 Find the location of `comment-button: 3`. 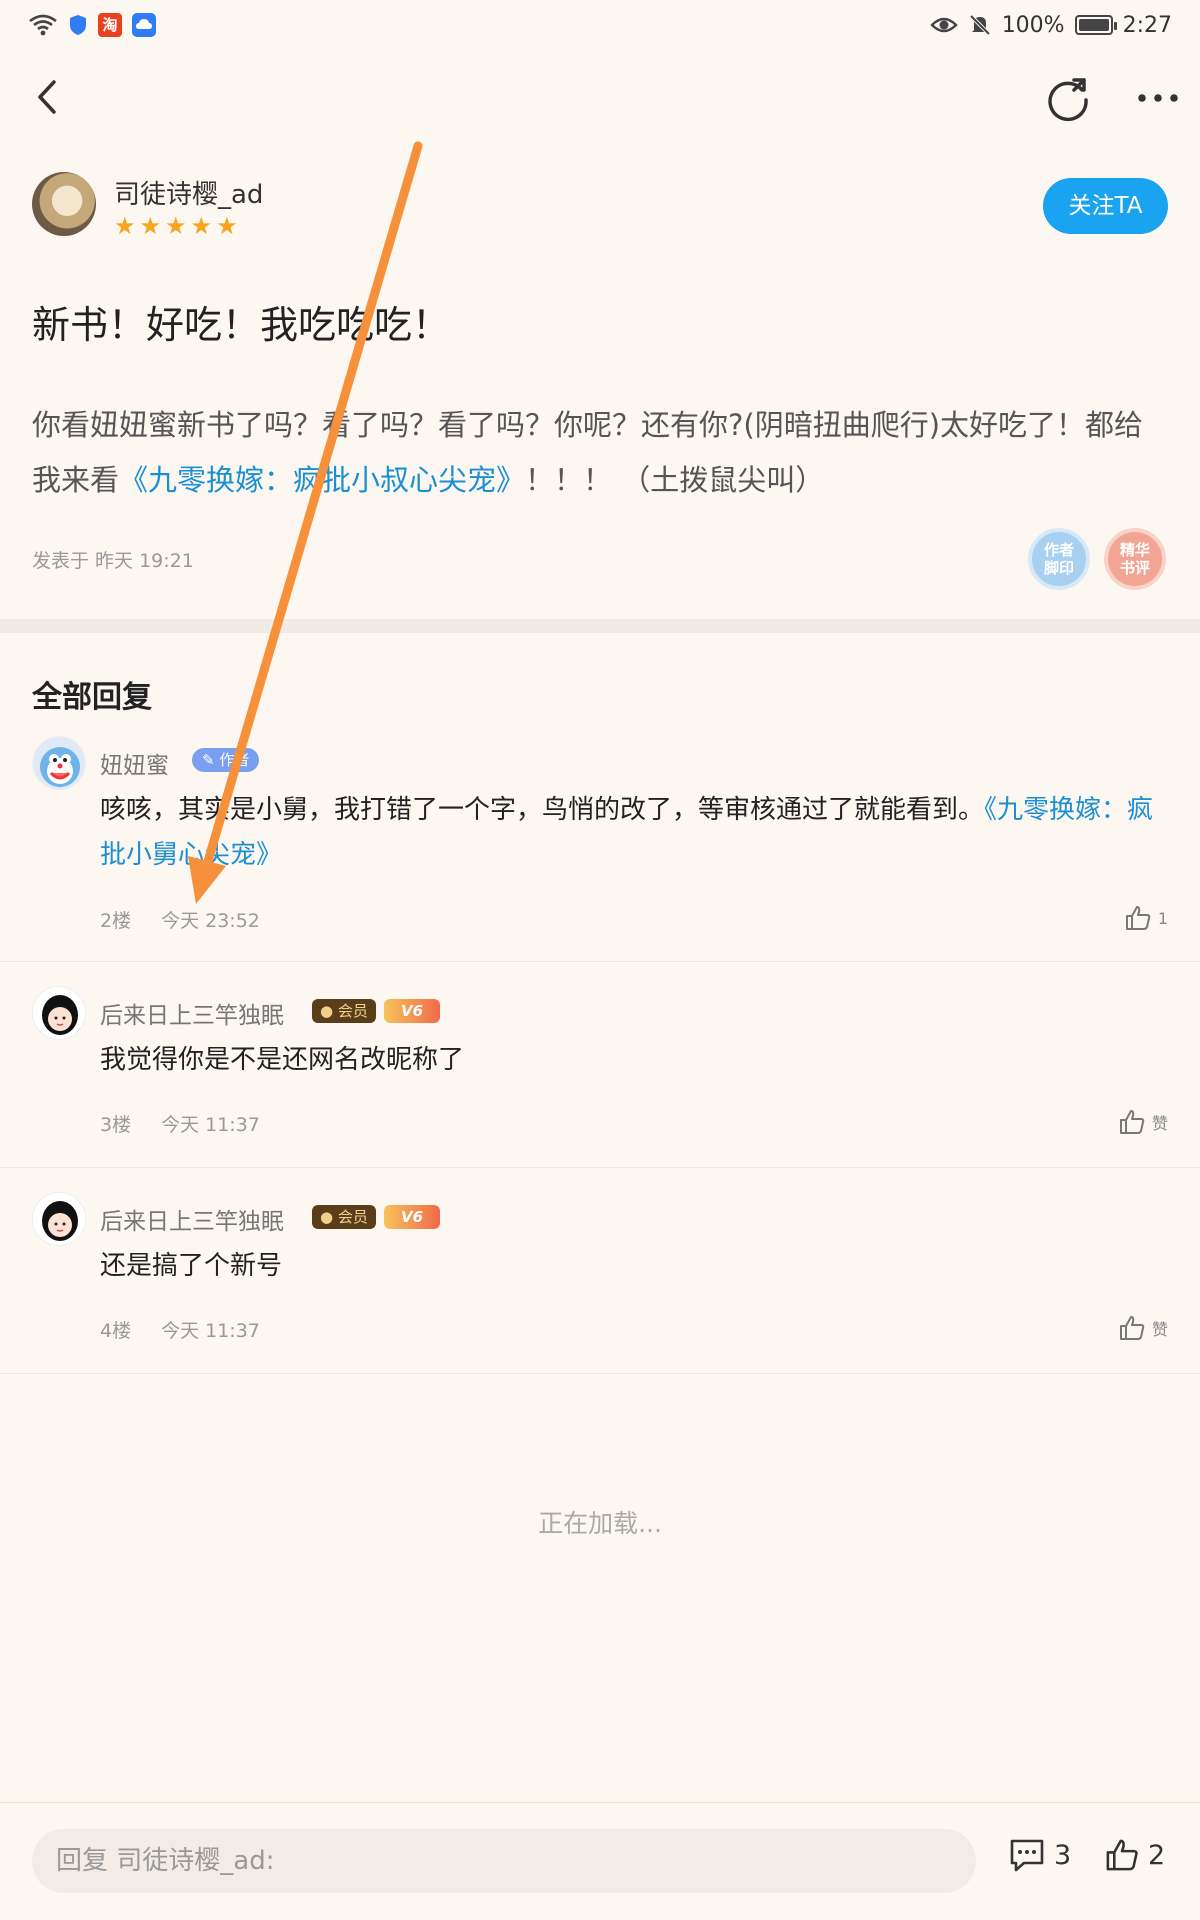

comment-button: 3 is located at coordinates (1039, 1855).